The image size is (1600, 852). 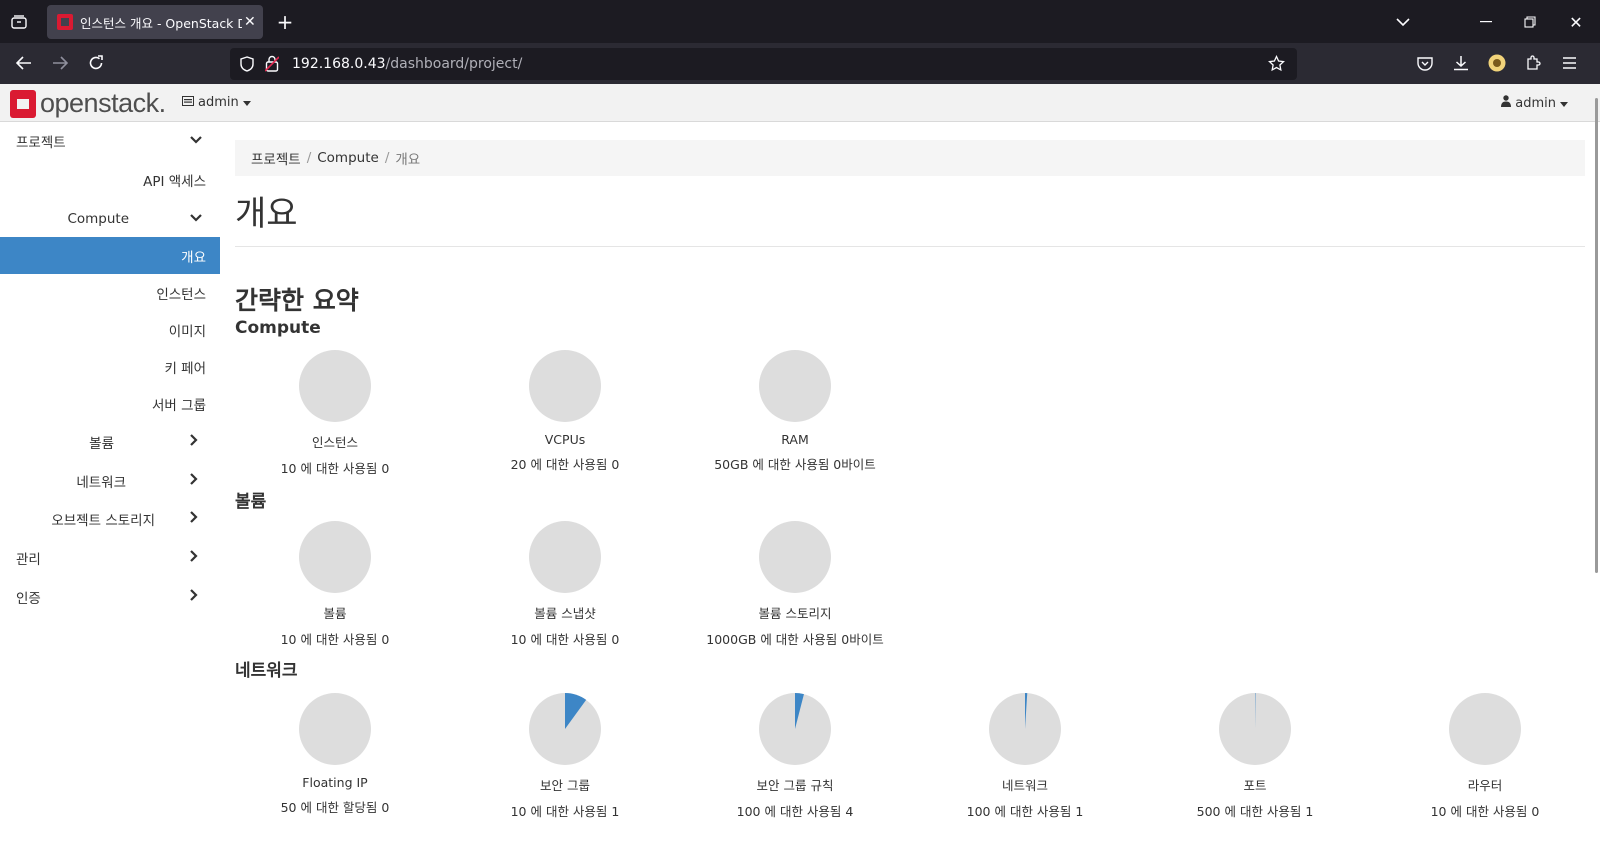 I want to click on back-icon, so click(x=24, y=63).